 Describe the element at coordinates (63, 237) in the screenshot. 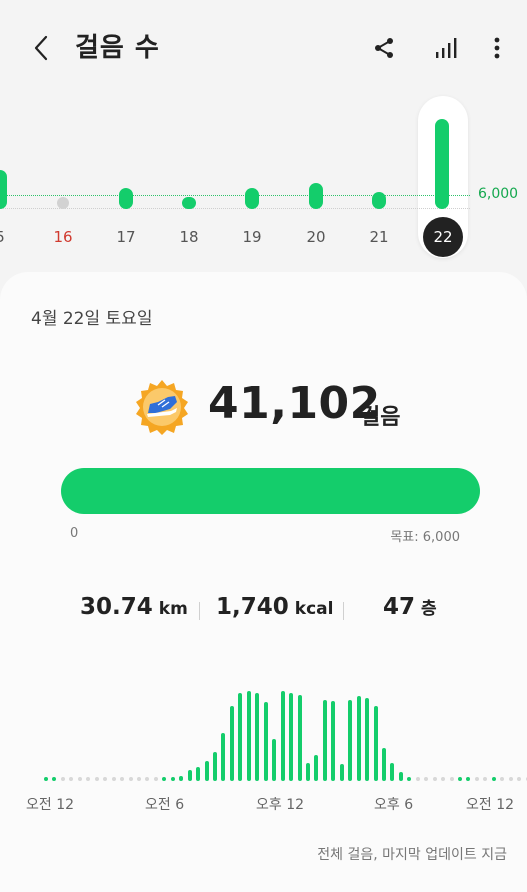

I see `day-label: 16` at that location.